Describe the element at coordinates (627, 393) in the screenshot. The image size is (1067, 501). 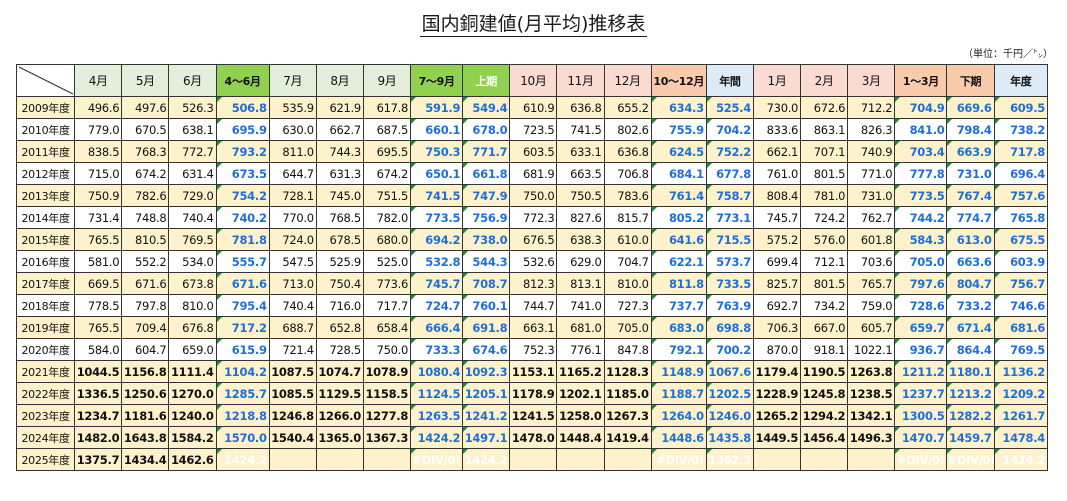
I see `table-cell: 1185.0` at that location.